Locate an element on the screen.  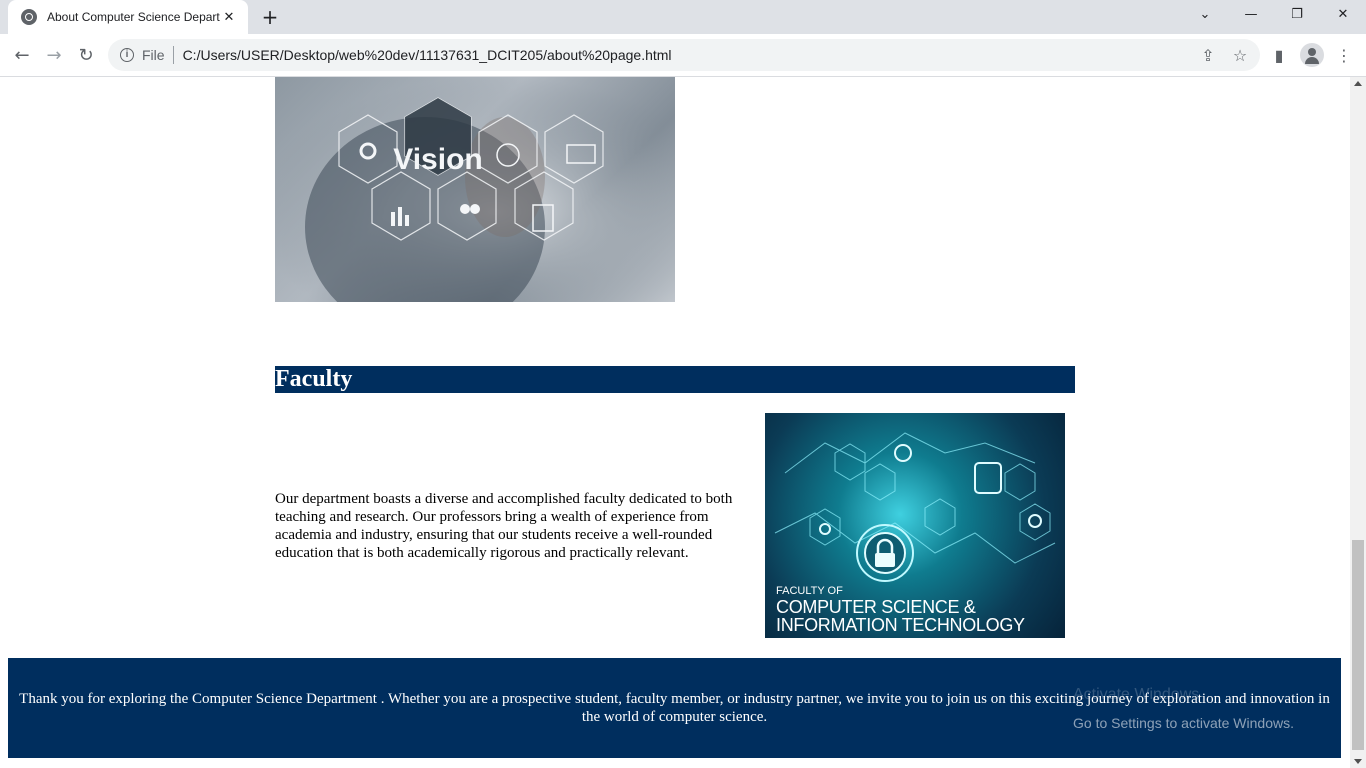
reload-button: ↻ is located at coordinates (86, 56).